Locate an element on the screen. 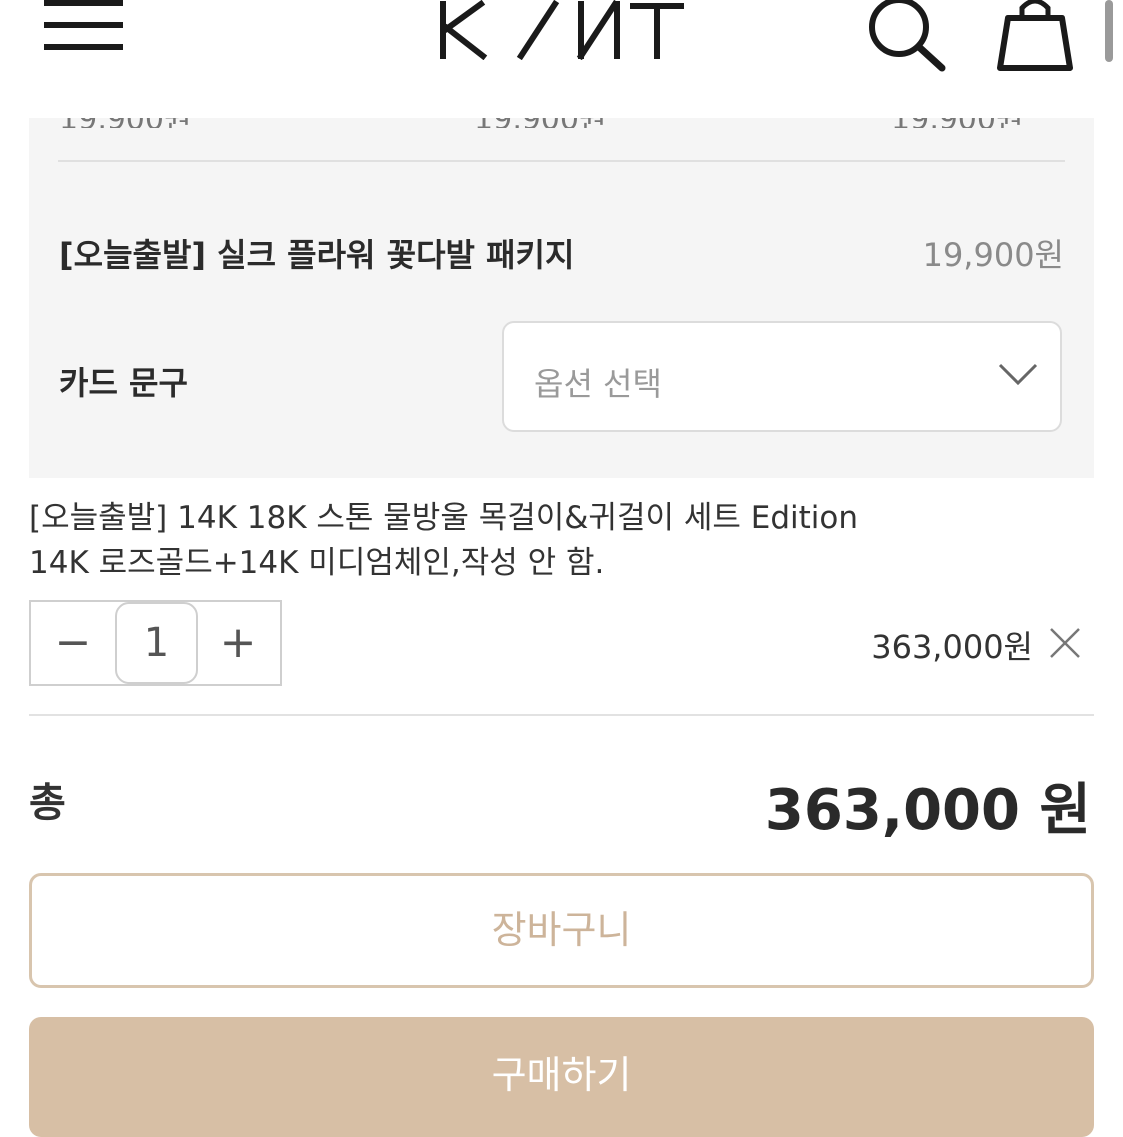  brand-logo is located at coordinates (562, 30).